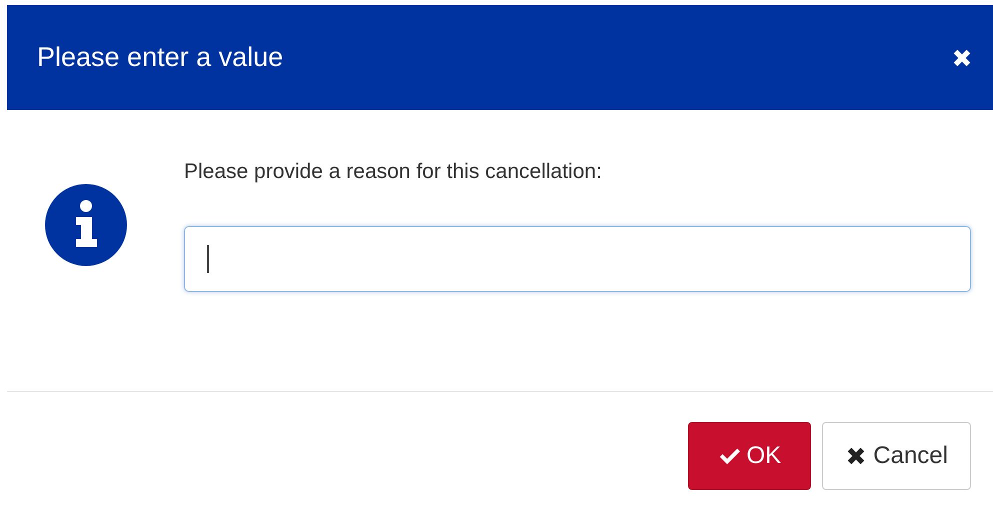 This screenshot has width=993, height=513. Describe the element at coordinates (160, 57) in the screenshot. I see `dialog-title: Please enter a value` at that location.